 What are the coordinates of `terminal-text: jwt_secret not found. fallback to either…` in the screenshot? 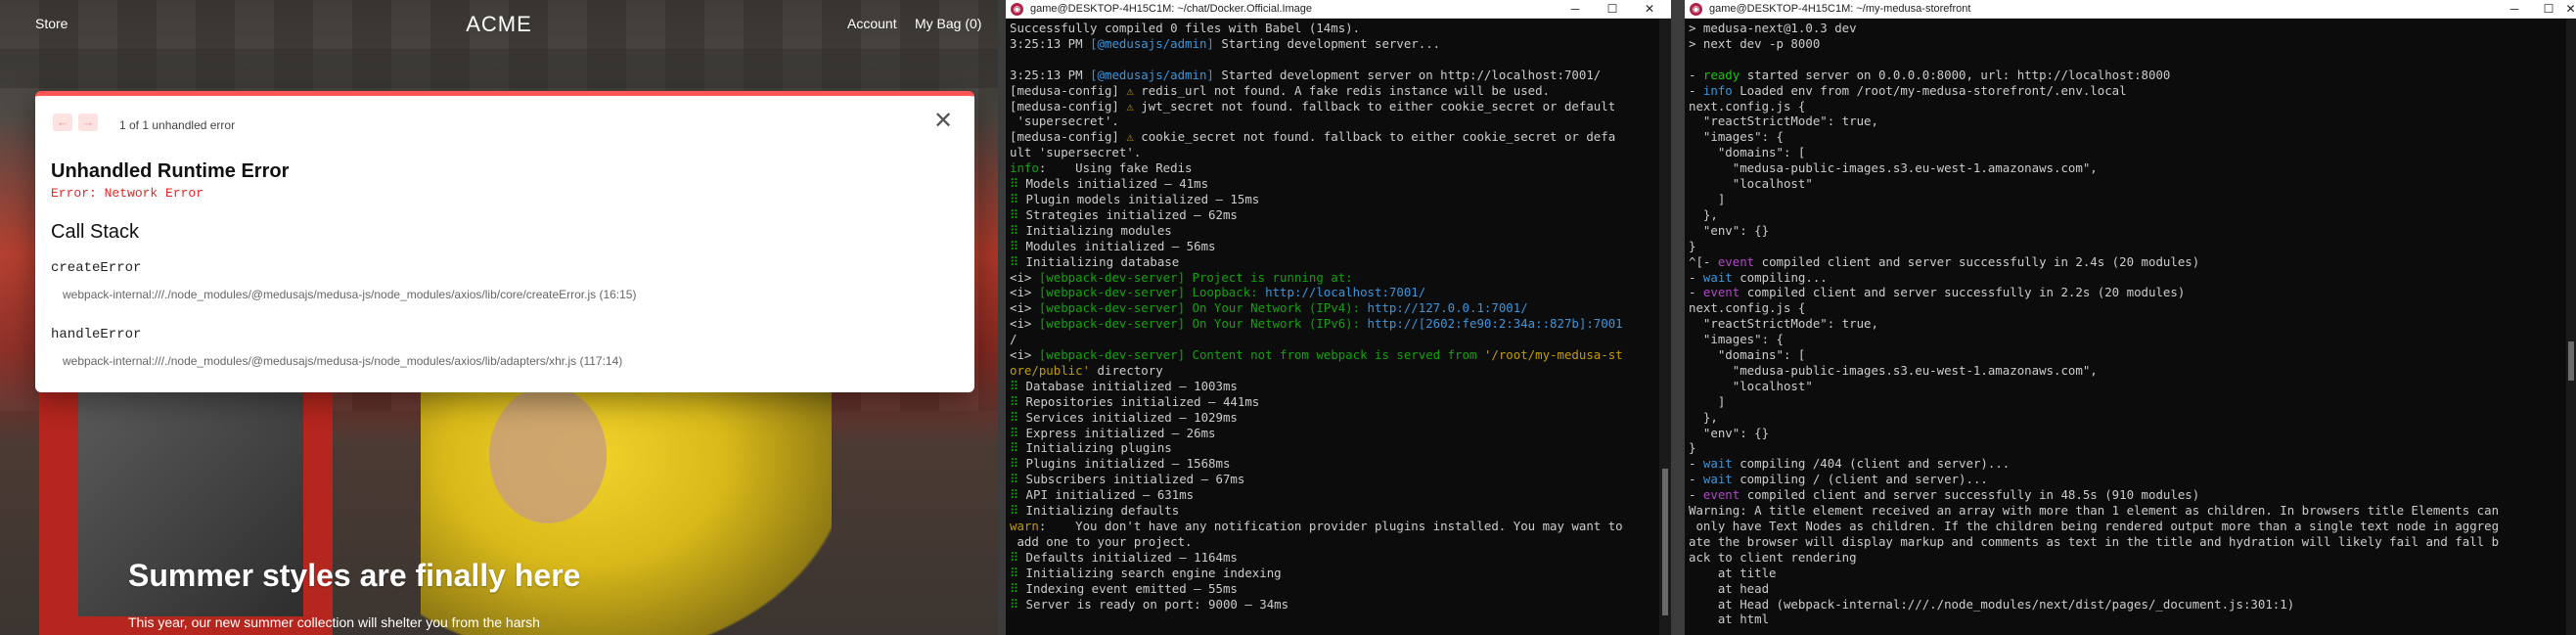 It's located at (1374, 105).